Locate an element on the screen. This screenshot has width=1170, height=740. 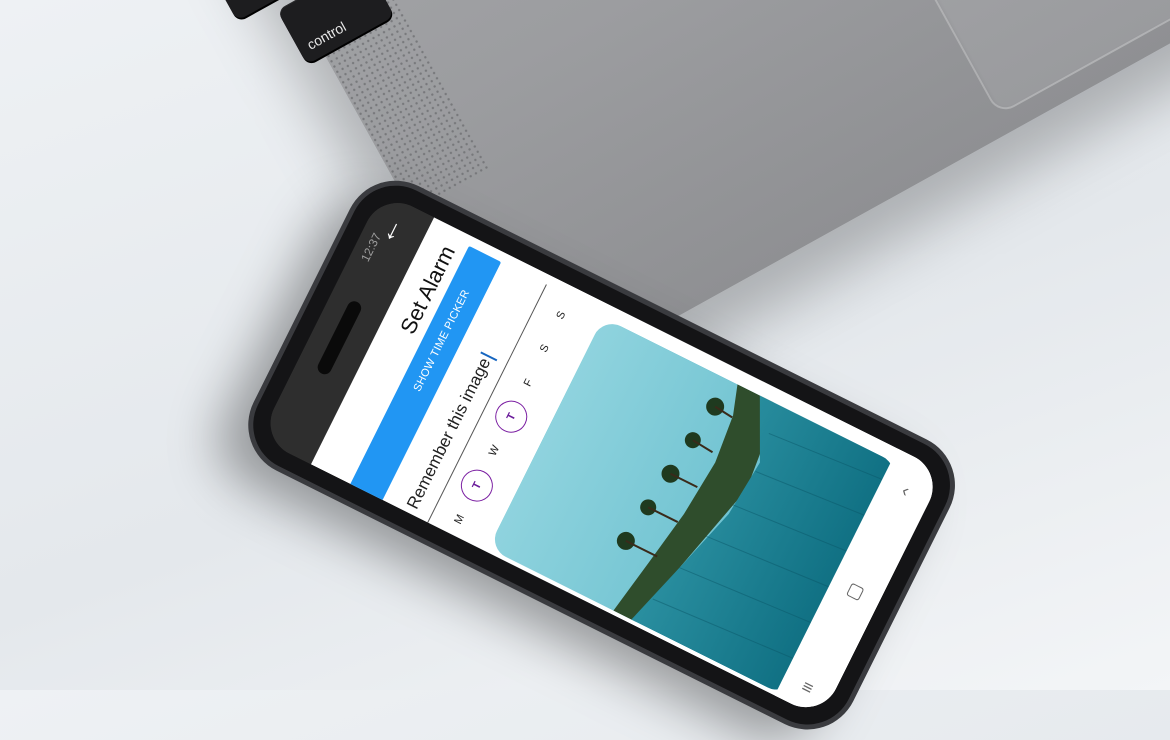
chevron-left-icon: ‹ is located at coordinates (906, 491).